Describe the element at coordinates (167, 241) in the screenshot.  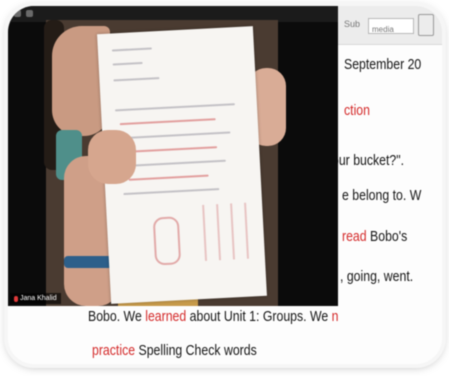
I see `paper-drawing` at that location.